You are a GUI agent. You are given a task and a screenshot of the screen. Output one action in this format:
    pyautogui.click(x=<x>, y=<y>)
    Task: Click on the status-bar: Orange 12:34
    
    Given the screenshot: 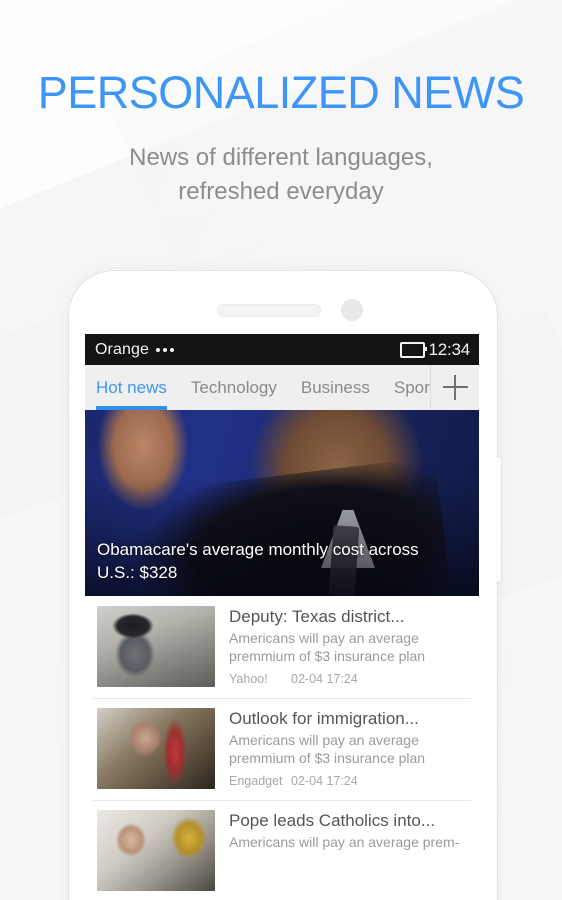 What is the action you would take?
    pyautogui.click(x=282, y=349)
    